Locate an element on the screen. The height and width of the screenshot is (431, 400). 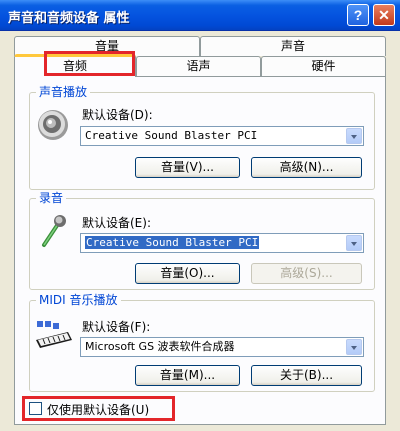
tab-hardware: 硬件 is located at coordinates (323, 66).